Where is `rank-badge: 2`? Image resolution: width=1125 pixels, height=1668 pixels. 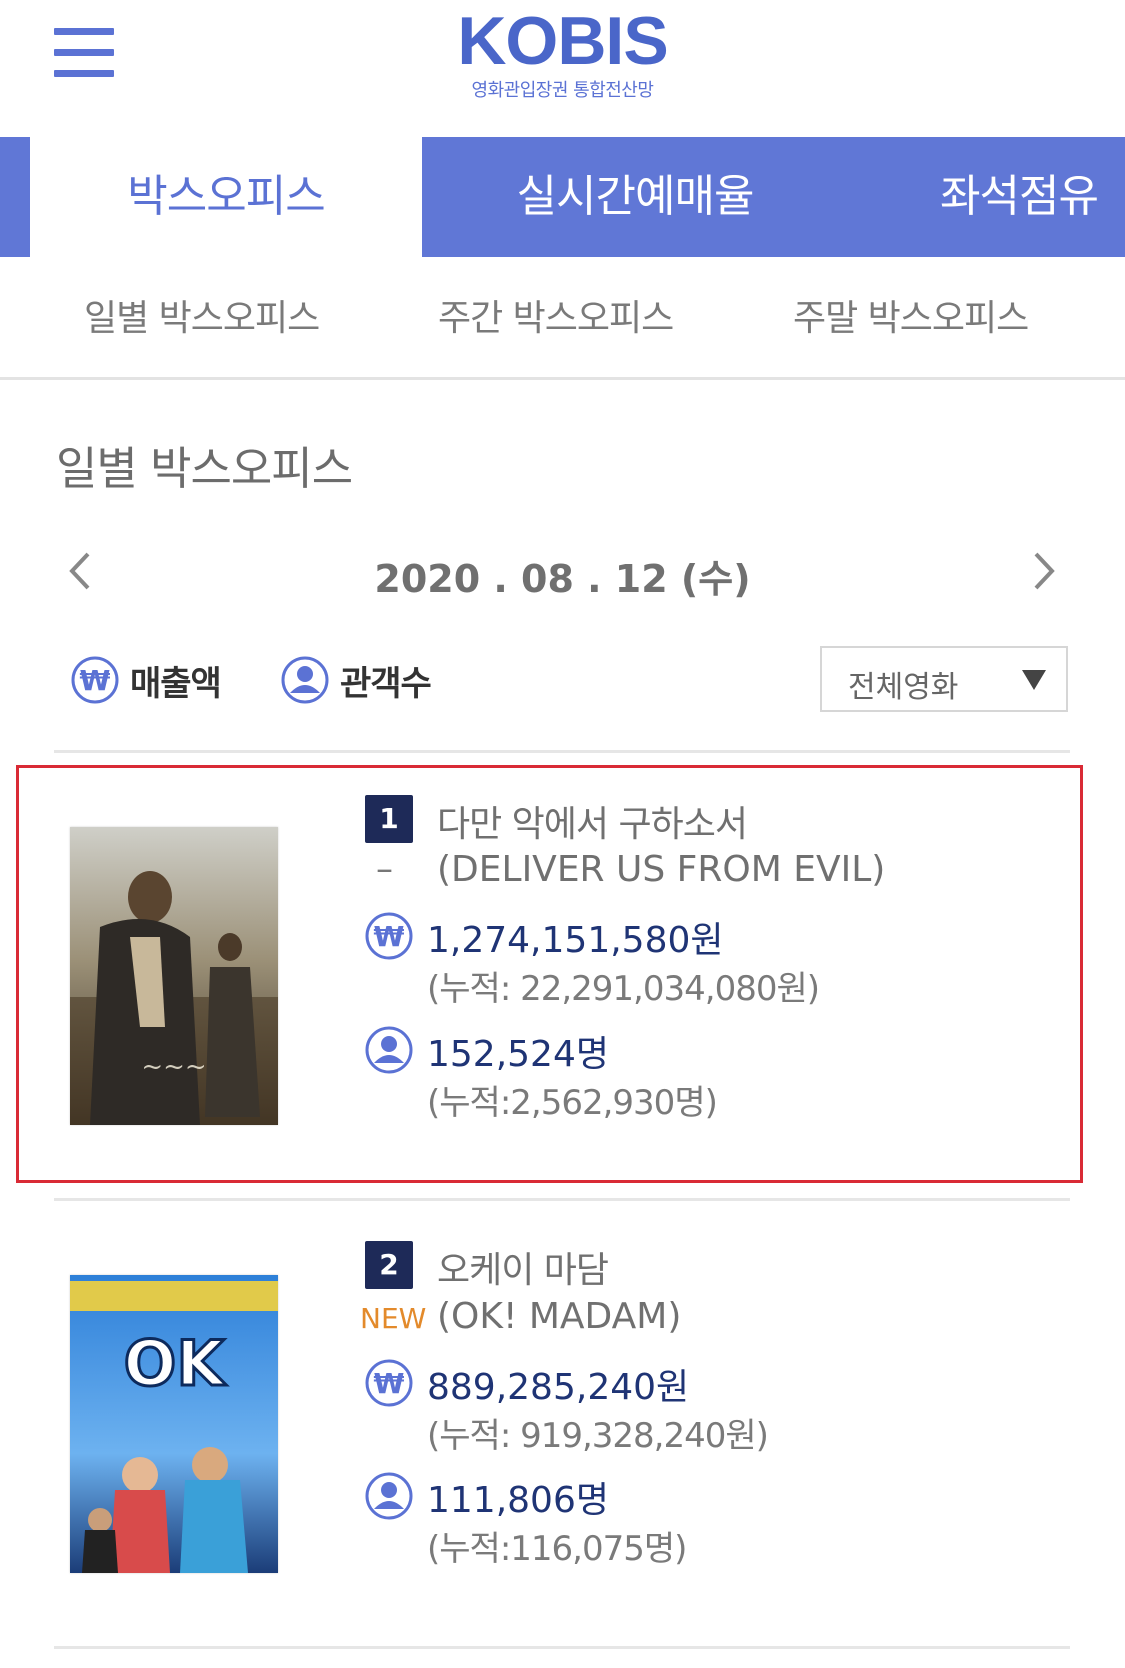 rank-badge: 2 is located at coordinates (389, 1265).